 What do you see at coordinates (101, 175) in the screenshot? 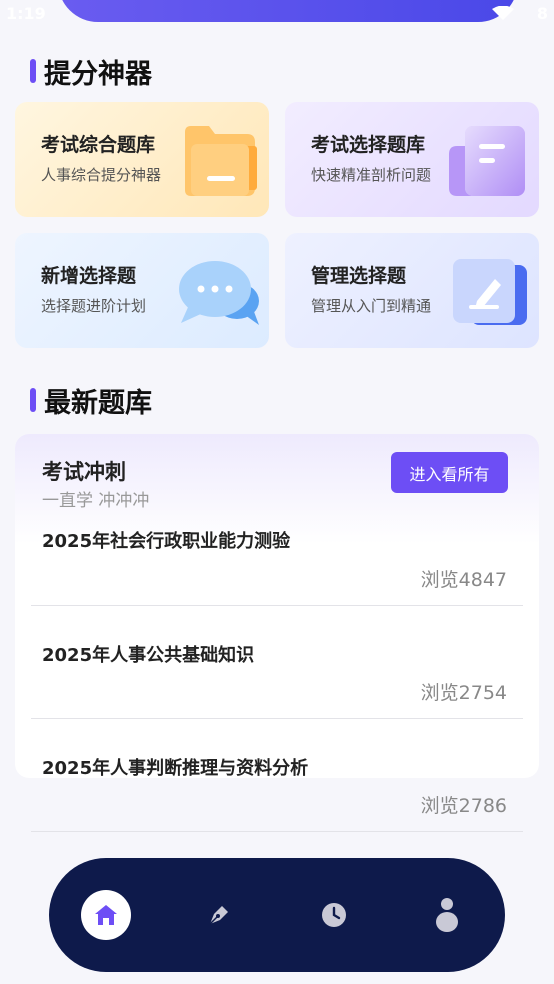
I see `card-subtitle: 人事综合提分神器` at bounding box center [101, 175].